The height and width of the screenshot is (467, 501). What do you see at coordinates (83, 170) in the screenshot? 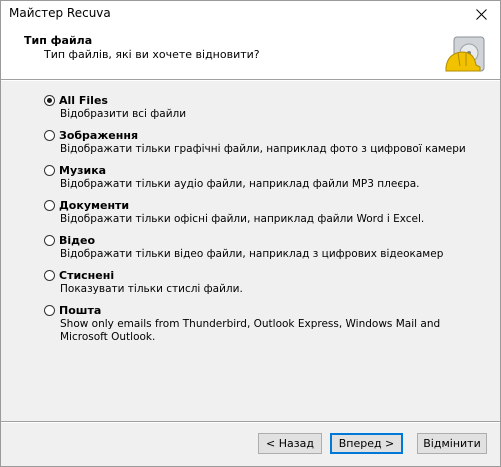
I see `option-label: Музика` at bounding box center [83, 170].